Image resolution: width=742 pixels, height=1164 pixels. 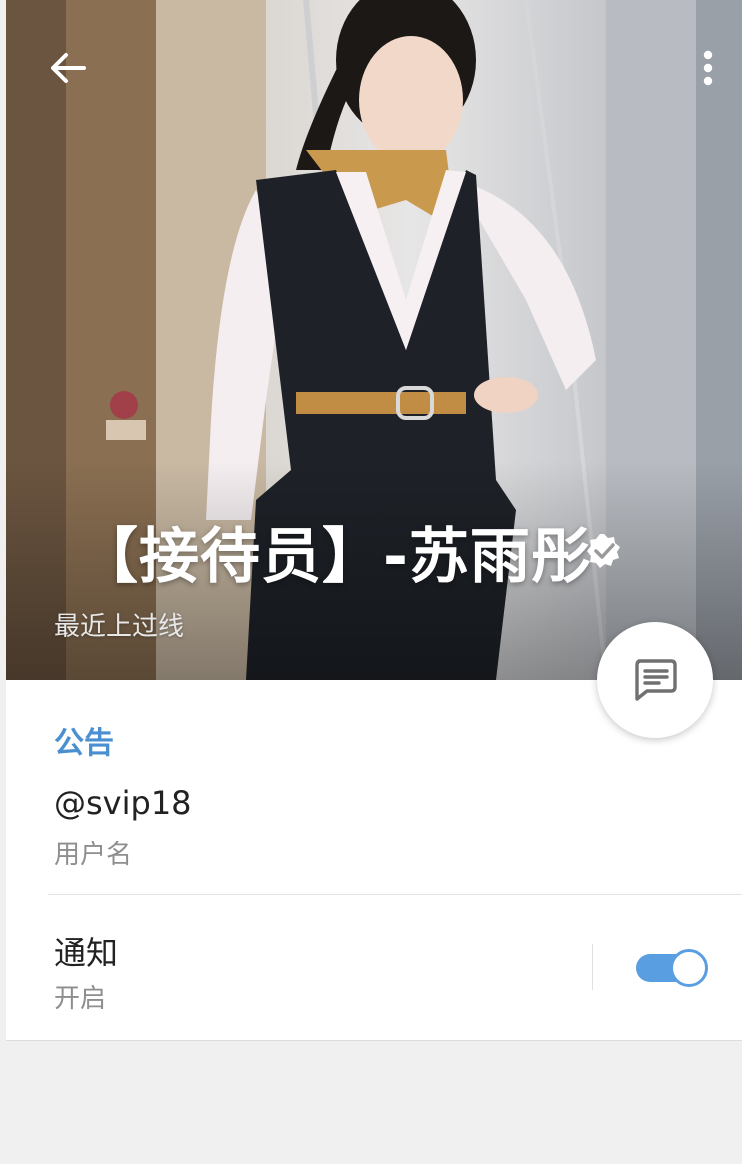 What do you see at coordinates (689, 968) in the screenshot?
I see `toggle-knob` at bounding box center [689, 968].